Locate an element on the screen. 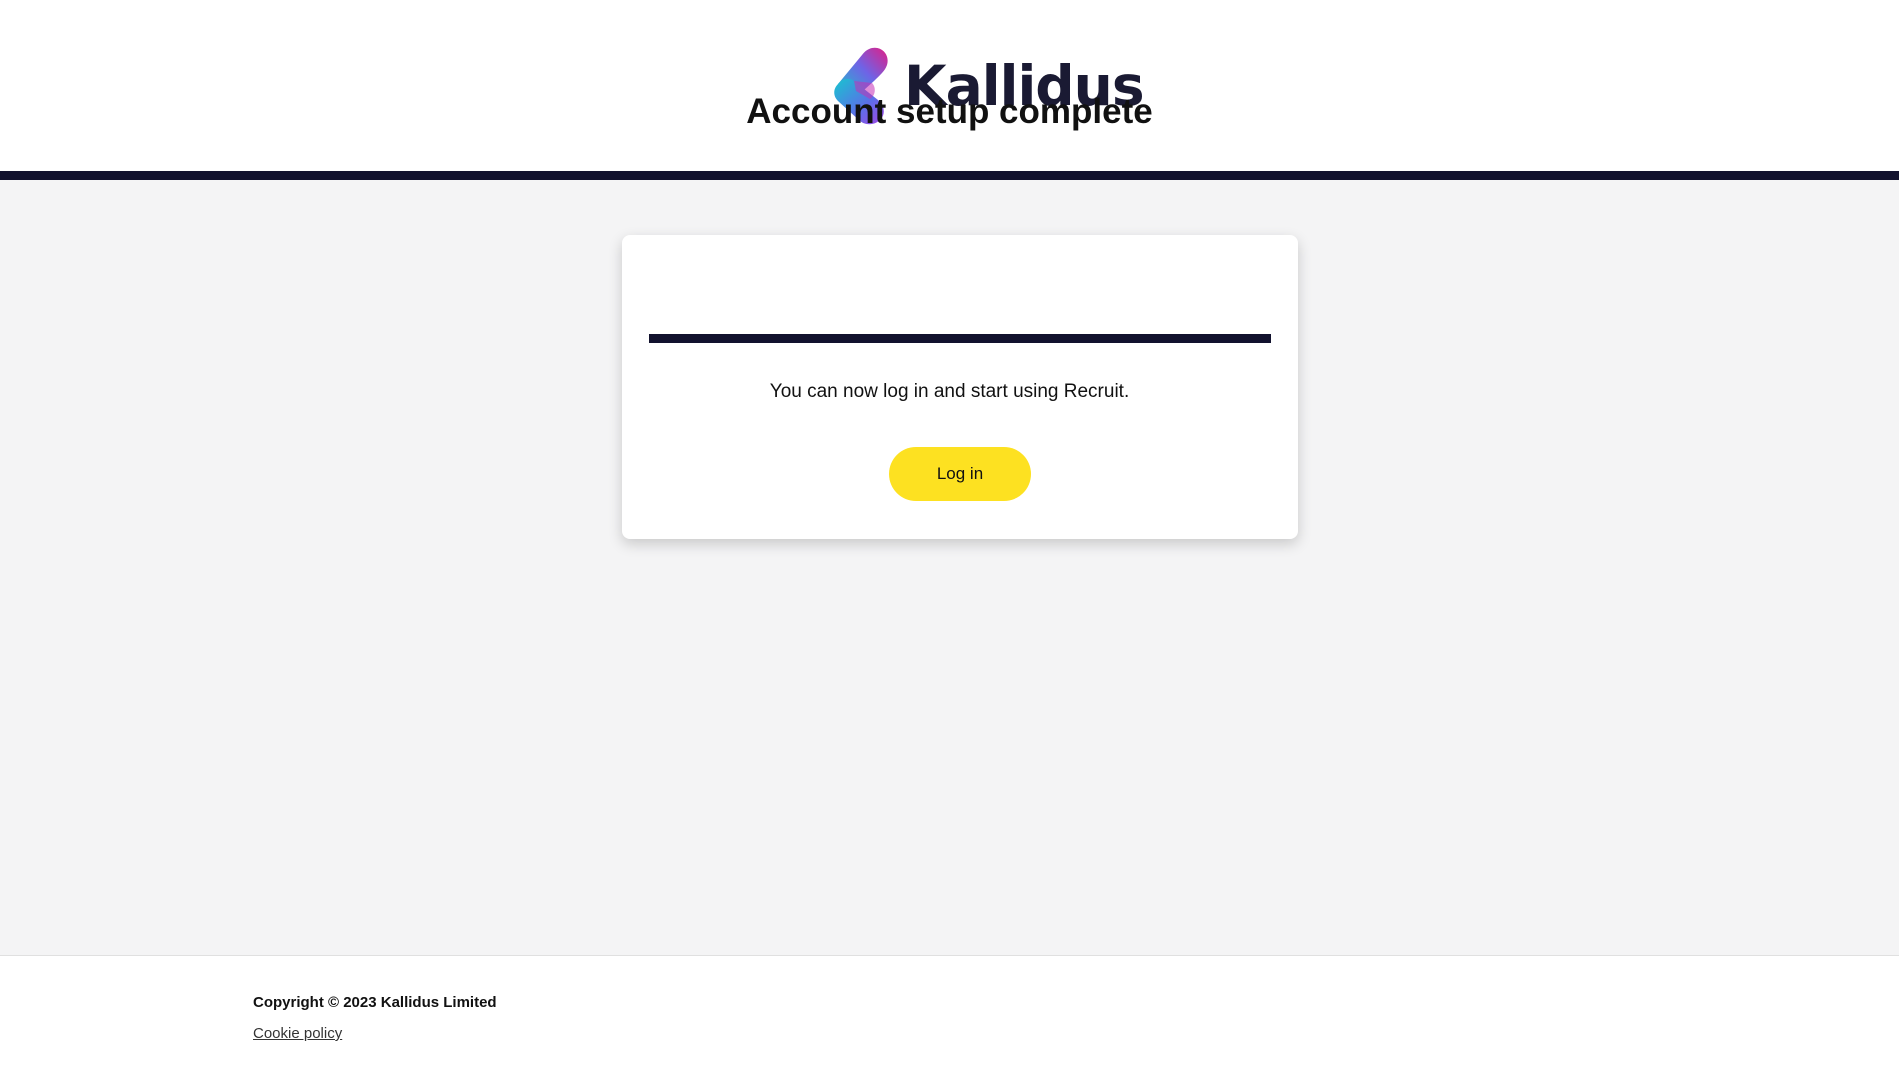 The height and width of the screenshot is (1080, 1899). header-divider is located at coordinates (949, 175).